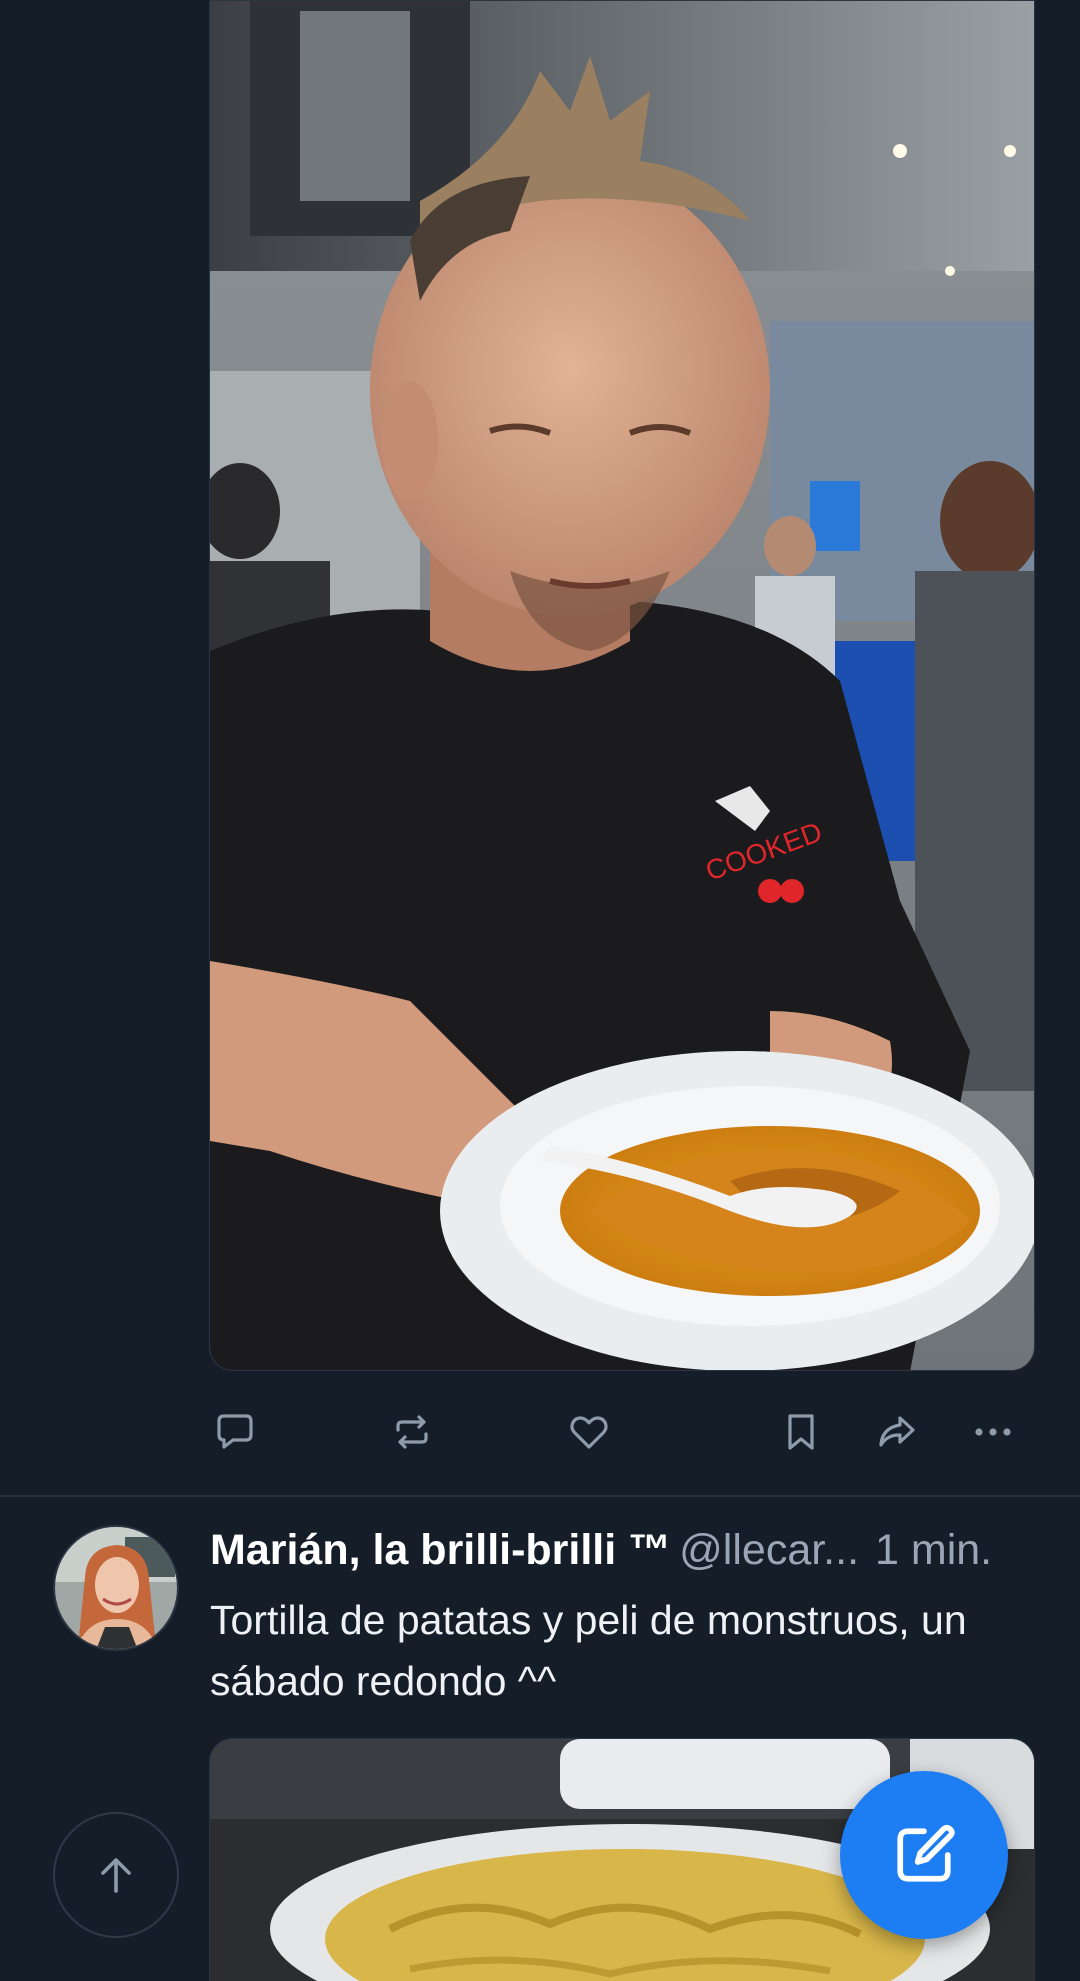  I want to click on more-options-button, so click(993, 1432).